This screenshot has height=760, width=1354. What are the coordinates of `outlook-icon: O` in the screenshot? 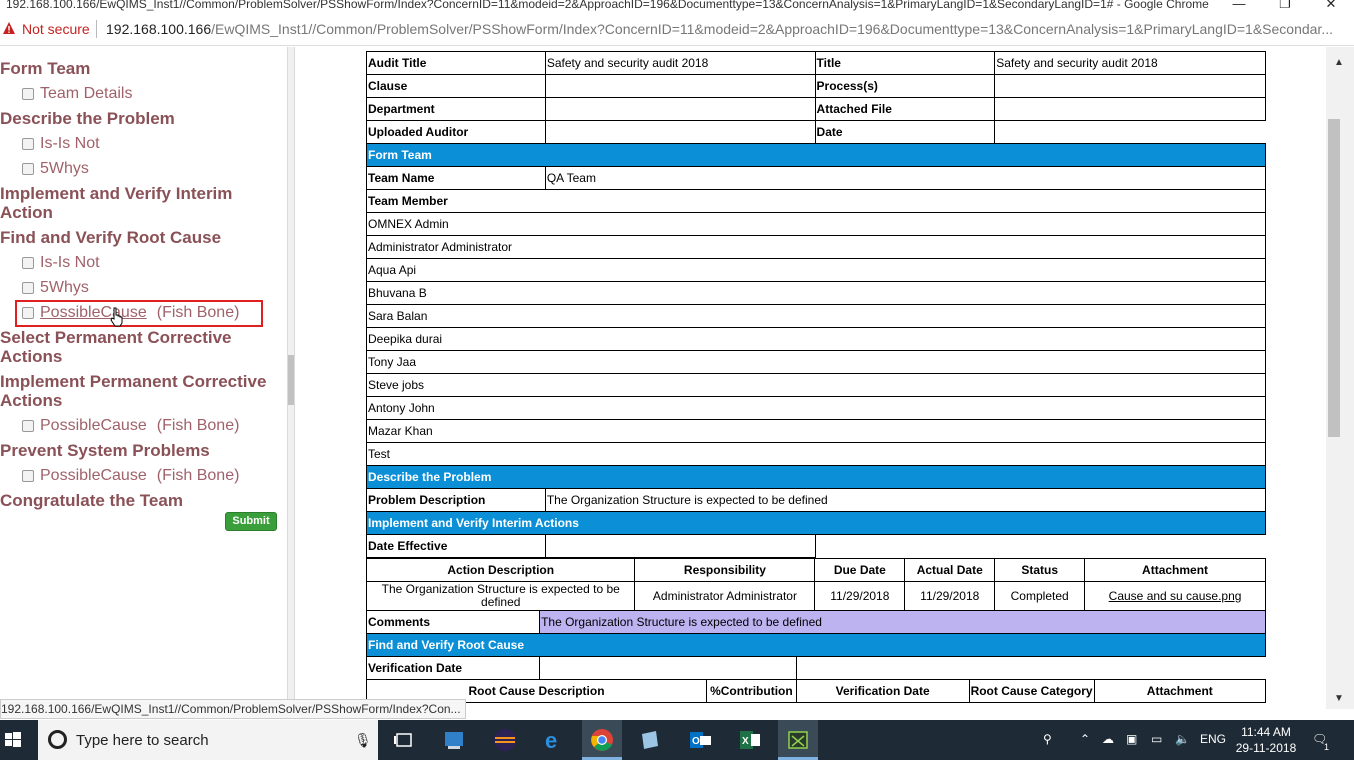 It's located at (700, 740).